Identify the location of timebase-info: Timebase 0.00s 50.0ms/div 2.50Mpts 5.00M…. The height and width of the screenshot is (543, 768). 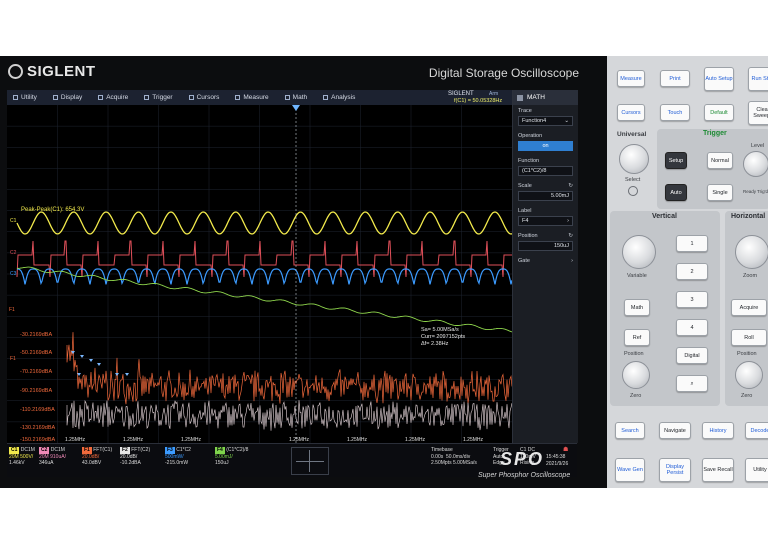
(454, 457).